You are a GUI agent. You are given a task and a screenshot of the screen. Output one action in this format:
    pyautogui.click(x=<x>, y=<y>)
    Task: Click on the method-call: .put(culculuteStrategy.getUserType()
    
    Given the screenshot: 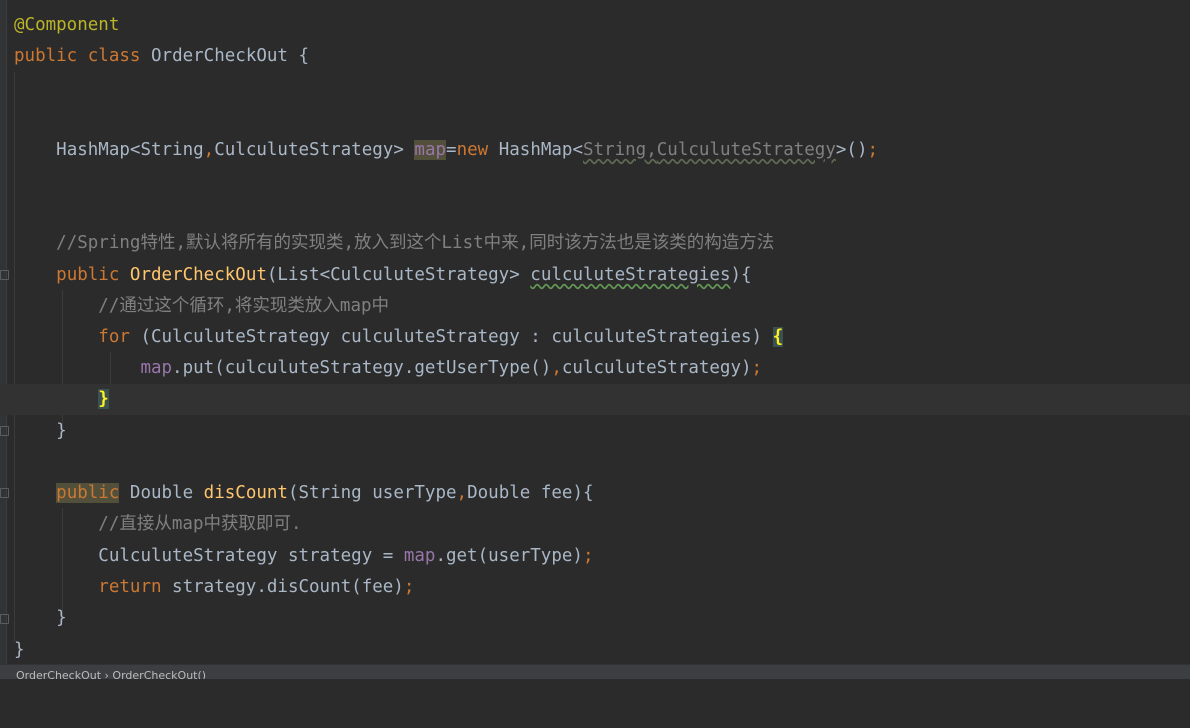 What is the action you would take?
    pyautogui.click(x=362, y=368)
    